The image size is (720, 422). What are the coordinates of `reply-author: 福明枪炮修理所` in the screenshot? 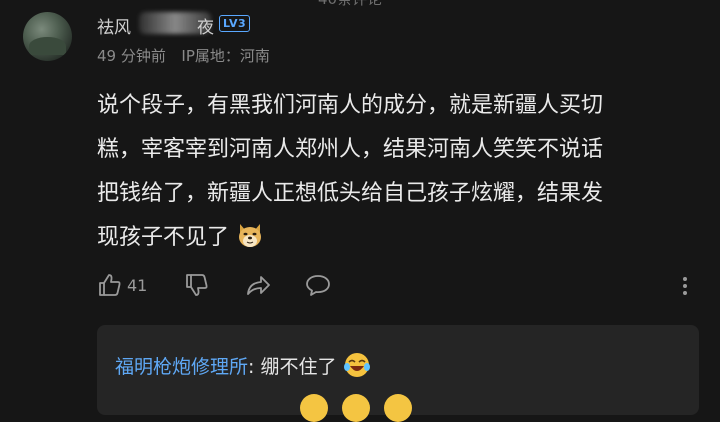 It's located at (181, 367).